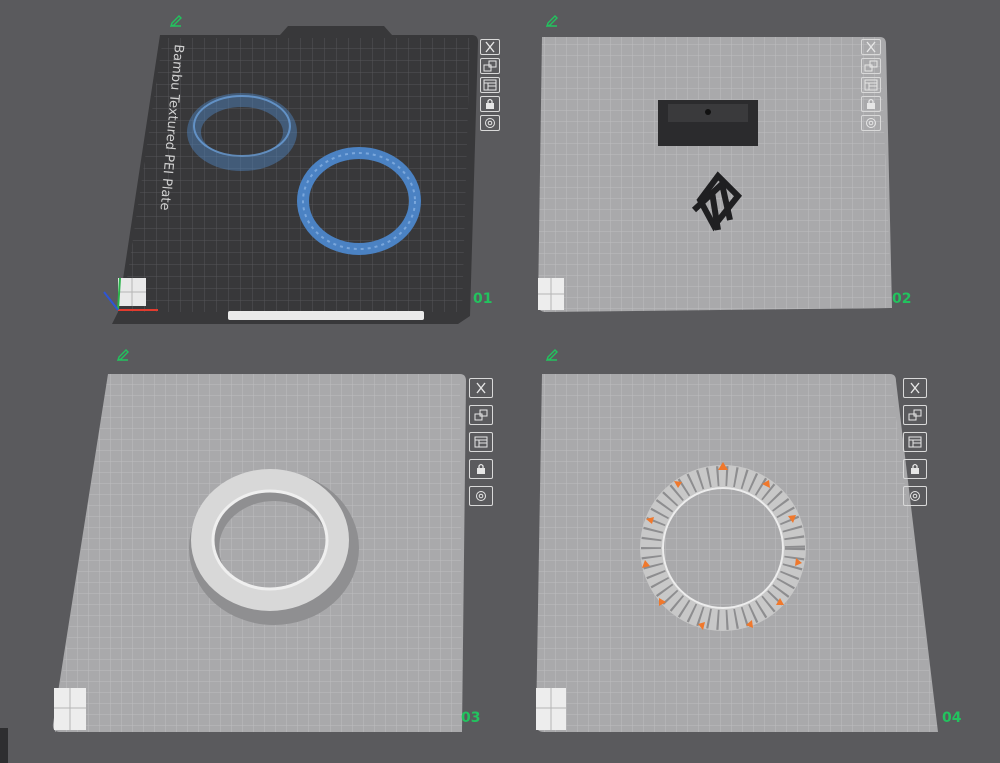 Image resolution: width=1000 pixels, height=763 pixels. Describe the element at coordinates (290, 175) in the screenshot. I see `plate-1-bed` at that location.